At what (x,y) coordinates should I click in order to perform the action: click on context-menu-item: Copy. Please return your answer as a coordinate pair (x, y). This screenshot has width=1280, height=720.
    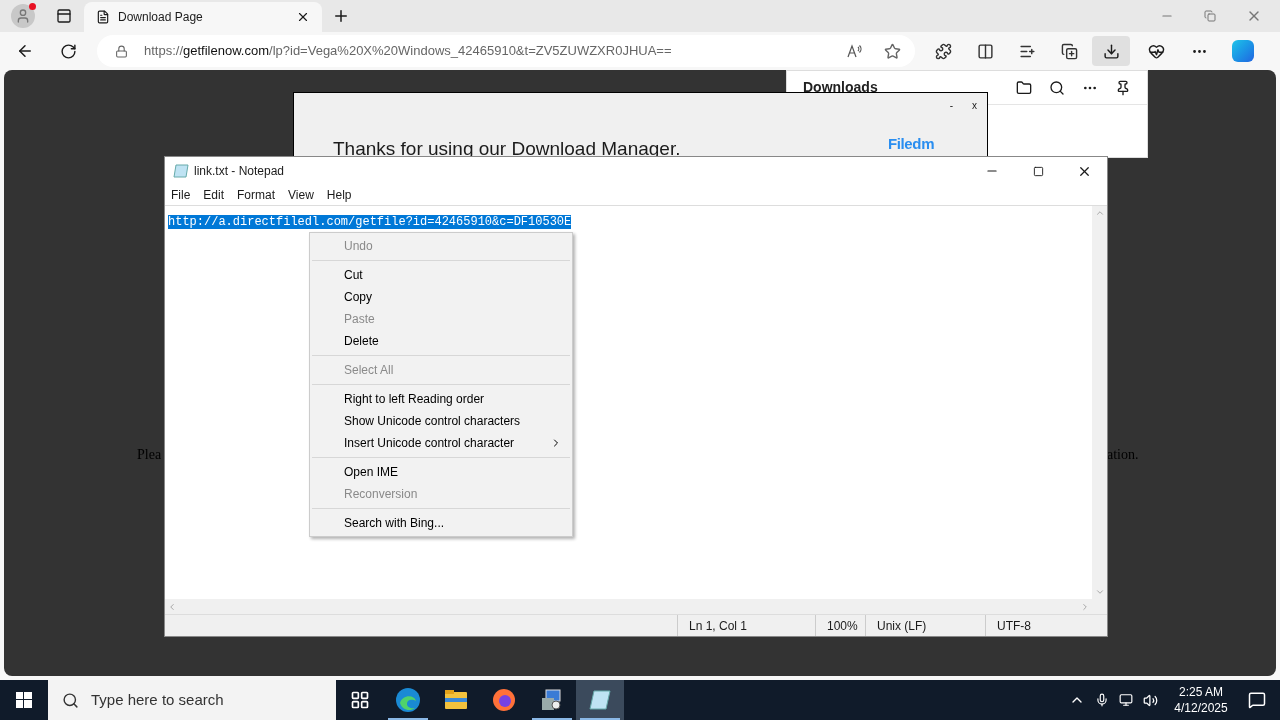
    Looking at the image, I should click on (441, 297).